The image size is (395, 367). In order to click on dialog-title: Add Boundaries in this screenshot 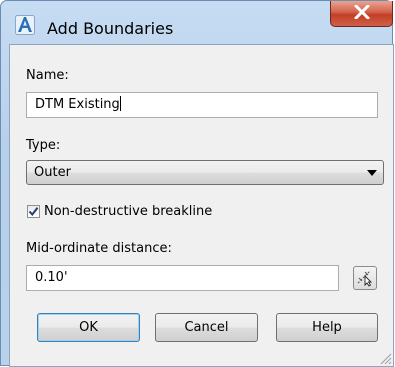, I will do `click(110, 28)`.